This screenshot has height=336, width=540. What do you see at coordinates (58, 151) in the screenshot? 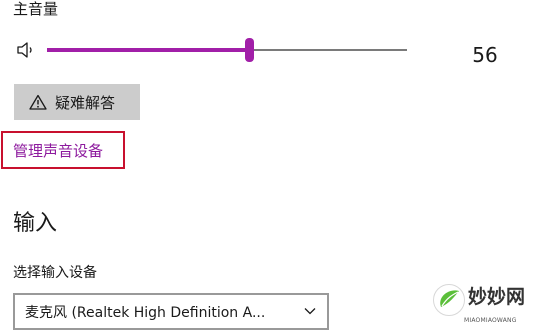
I see `manage-sound-devices-link: 管理声音设备` at bounding box center [58, 151].